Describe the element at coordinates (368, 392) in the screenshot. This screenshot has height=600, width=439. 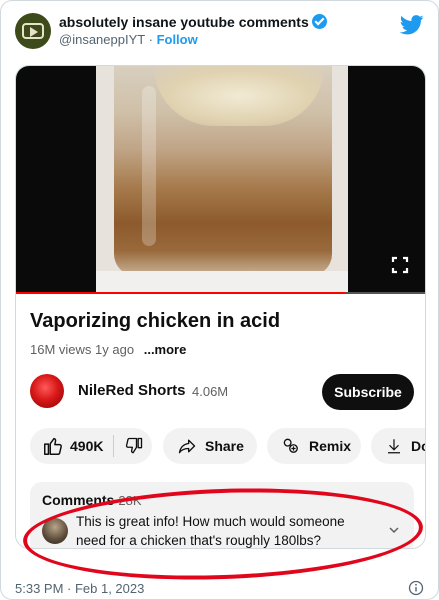
I see `subscribe-button: Subscribe` at that location.